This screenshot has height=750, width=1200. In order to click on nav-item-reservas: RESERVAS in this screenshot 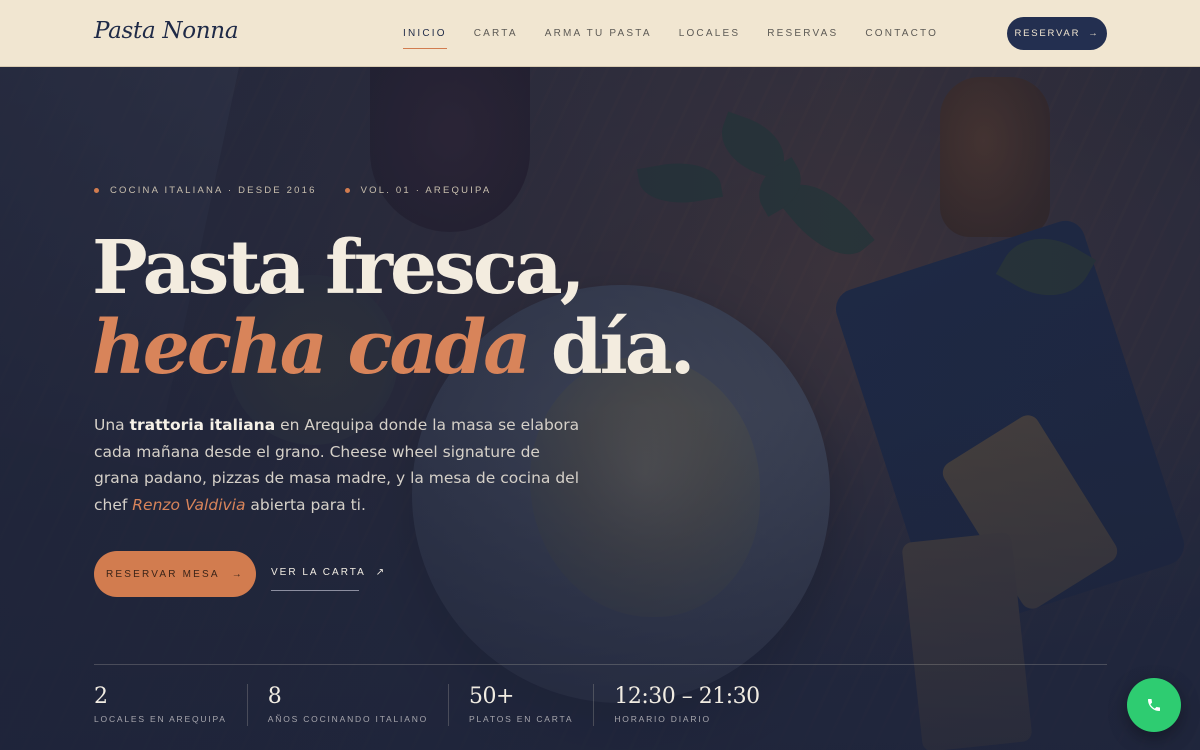, I will do `click(802, 33)`.